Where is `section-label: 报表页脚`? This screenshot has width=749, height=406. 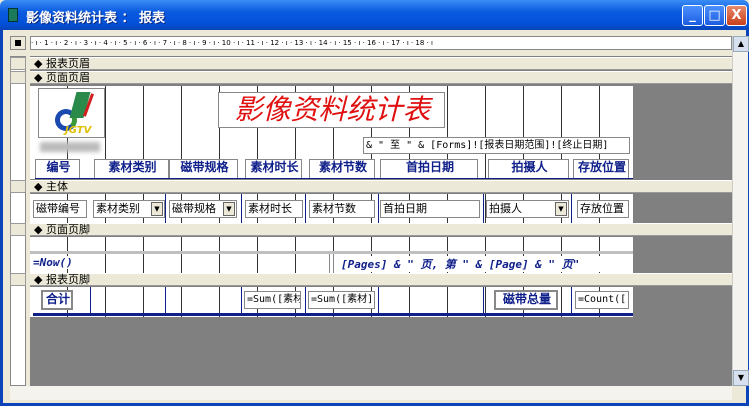
section-label: 报表页脚 is located at coordinates (67, 279).